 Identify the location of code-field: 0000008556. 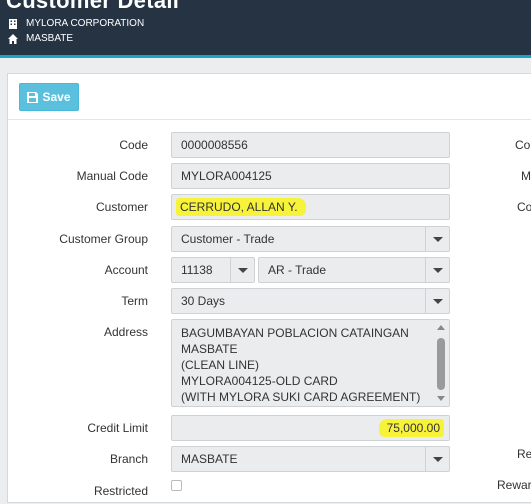
(310, 145).